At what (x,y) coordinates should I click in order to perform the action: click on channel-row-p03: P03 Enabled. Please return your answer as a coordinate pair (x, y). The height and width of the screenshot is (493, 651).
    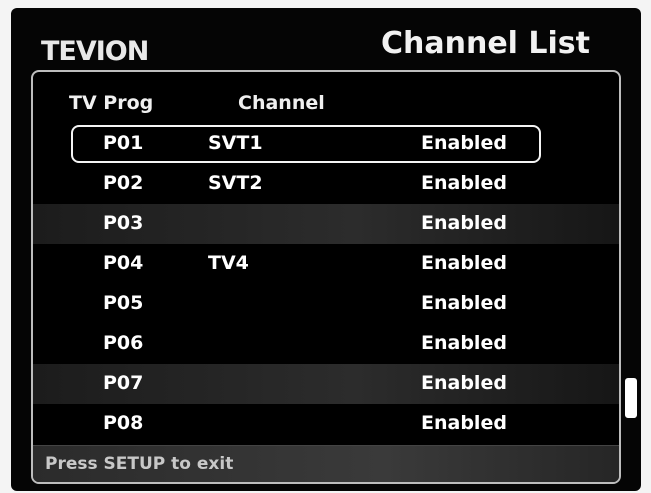
    Looking at the image, I should click on (326, 224).